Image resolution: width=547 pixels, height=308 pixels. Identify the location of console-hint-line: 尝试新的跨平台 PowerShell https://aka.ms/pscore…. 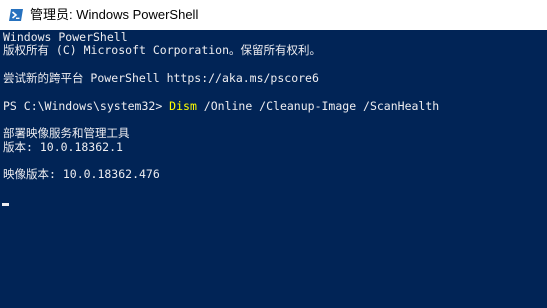
(161, 78).